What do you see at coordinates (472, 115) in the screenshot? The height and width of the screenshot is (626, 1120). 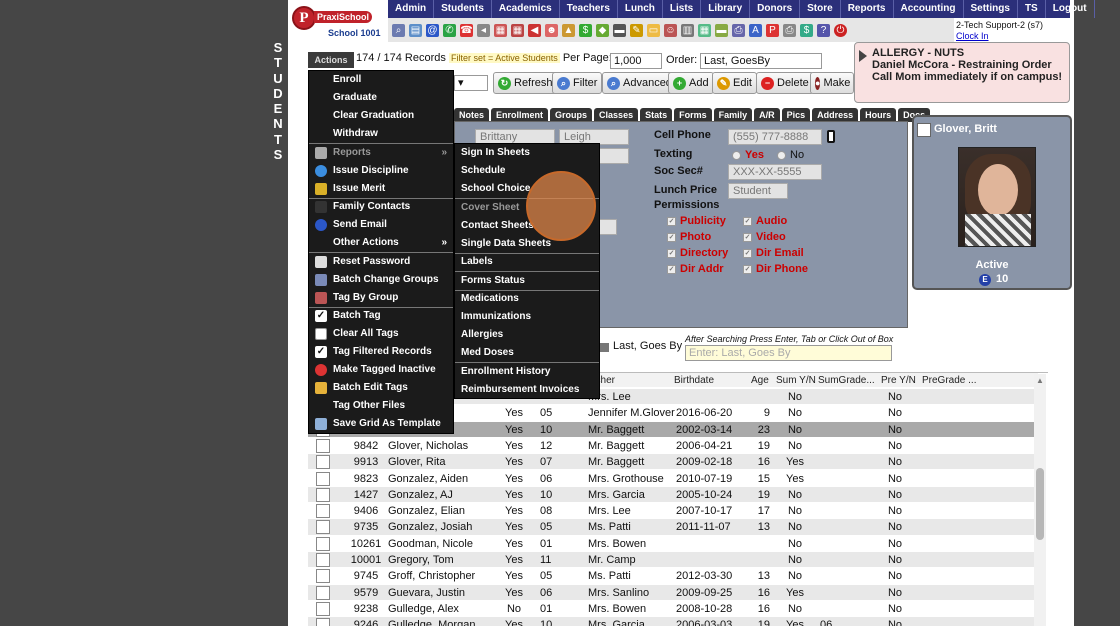 I see `tab-notes: Notes` at bounding box center [472, 115].